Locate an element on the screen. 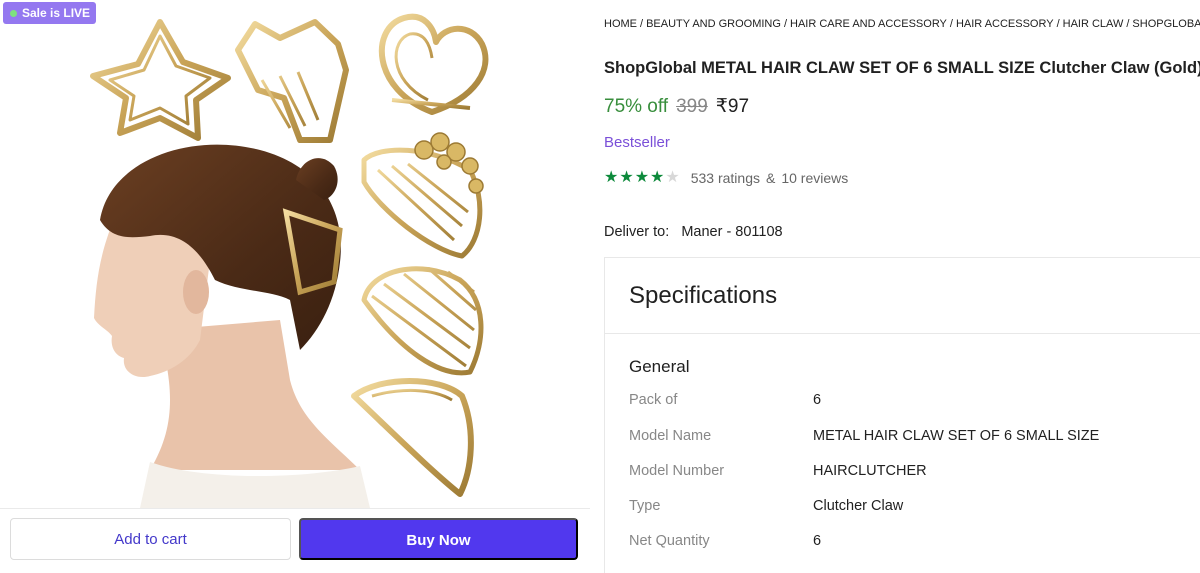 Image resolution: width=1200 pixels, height=573 pixels. spec-key: Type is located at coordinates (645, 506).